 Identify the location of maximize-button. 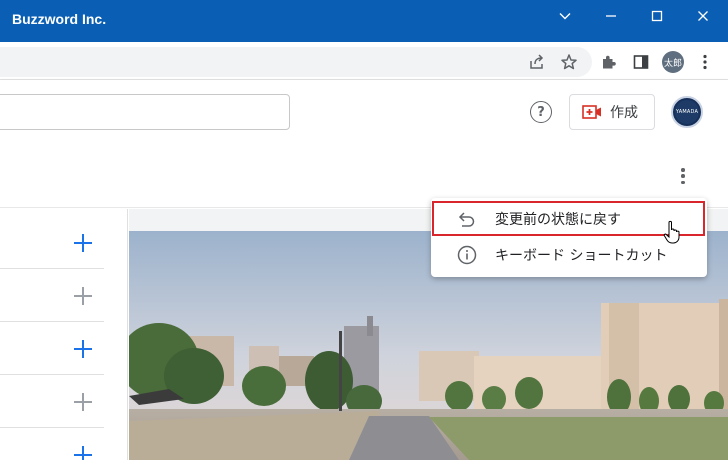
(657, 16).